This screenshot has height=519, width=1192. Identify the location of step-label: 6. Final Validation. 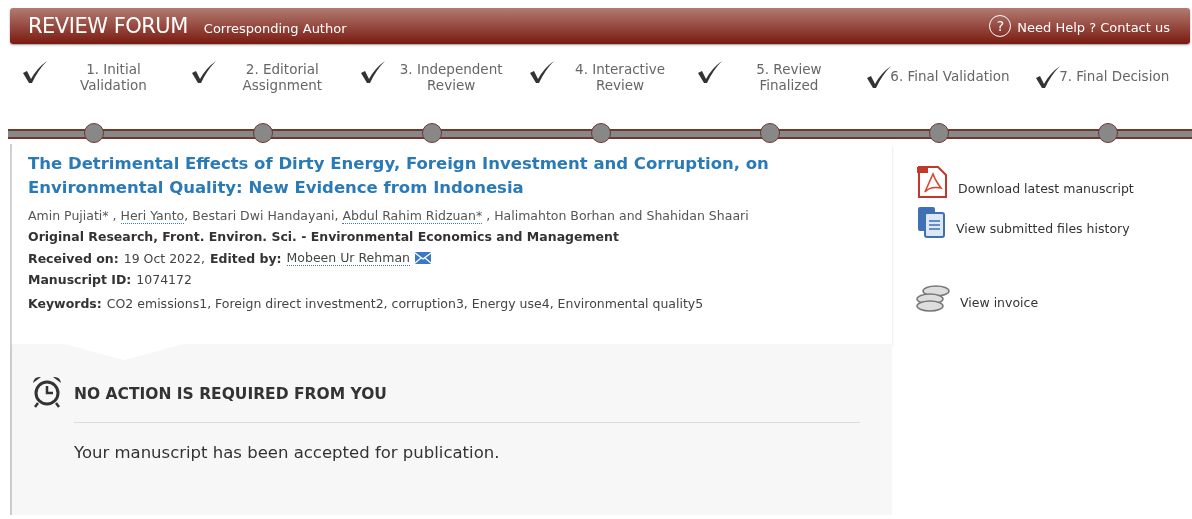
(950, 75).